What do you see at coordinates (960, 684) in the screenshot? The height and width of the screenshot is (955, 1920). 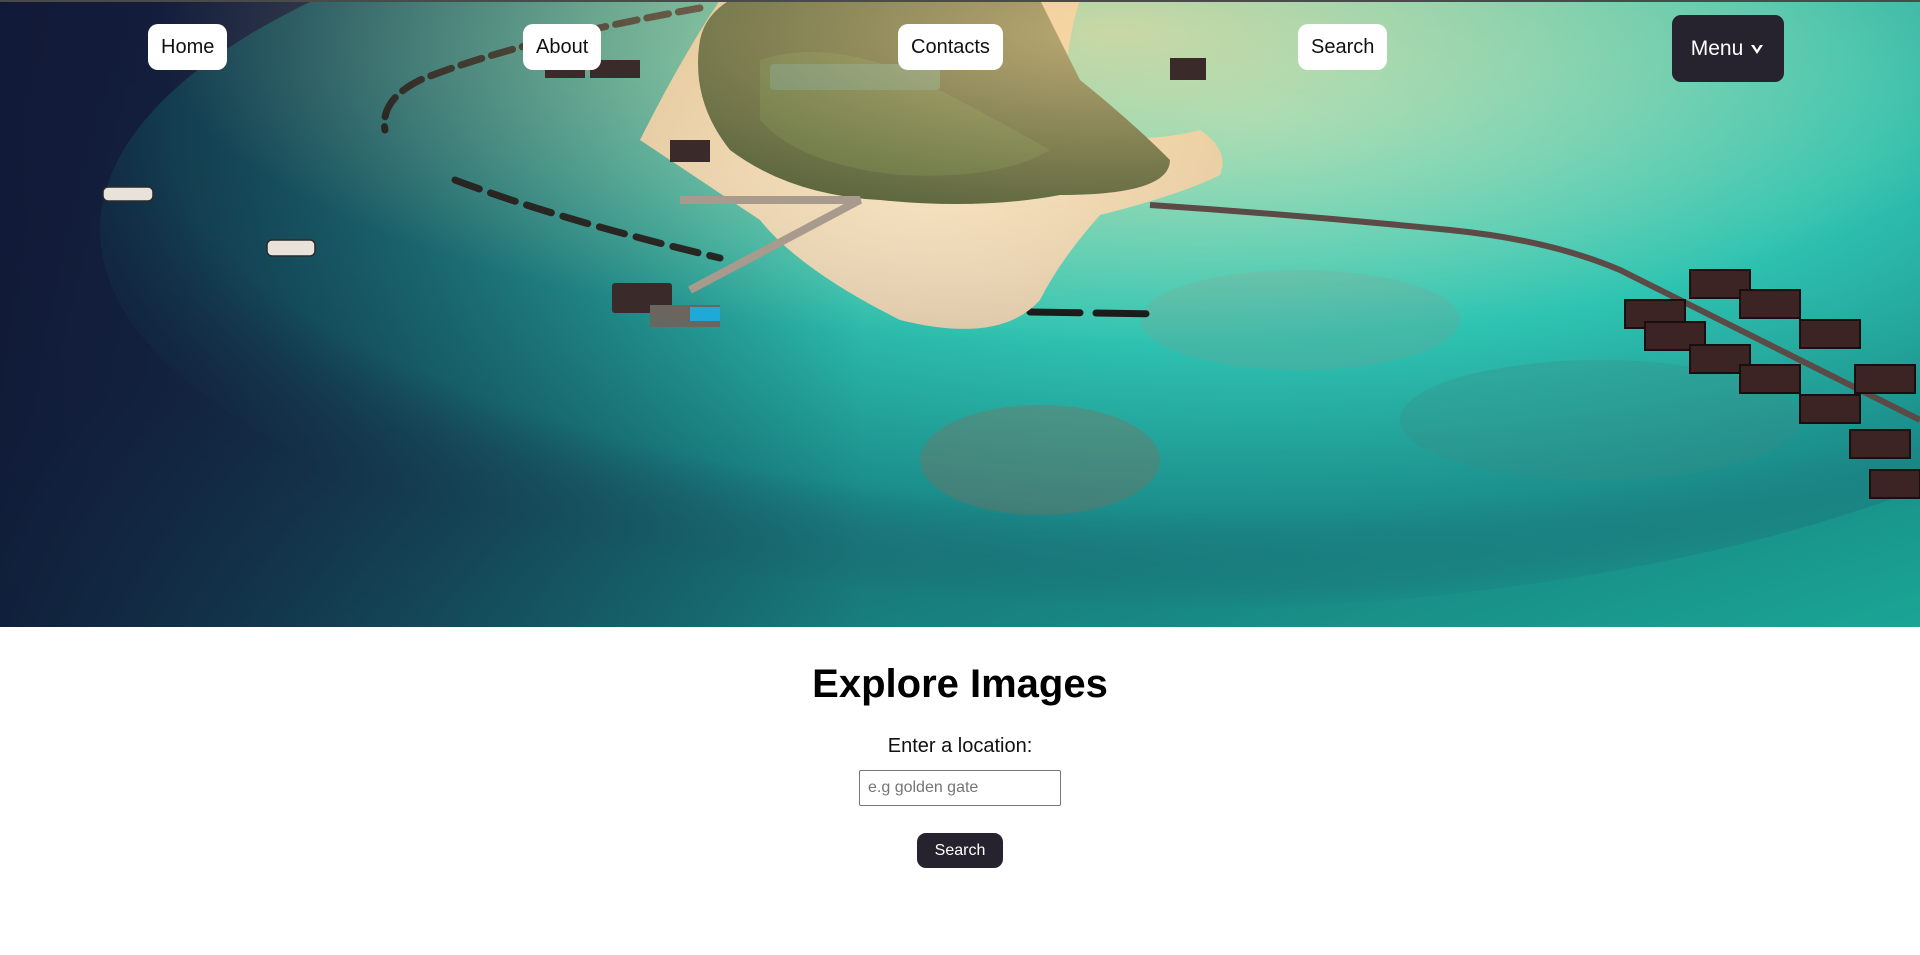 I see `page-title: Explore Images` at bounding box center [960, 684].